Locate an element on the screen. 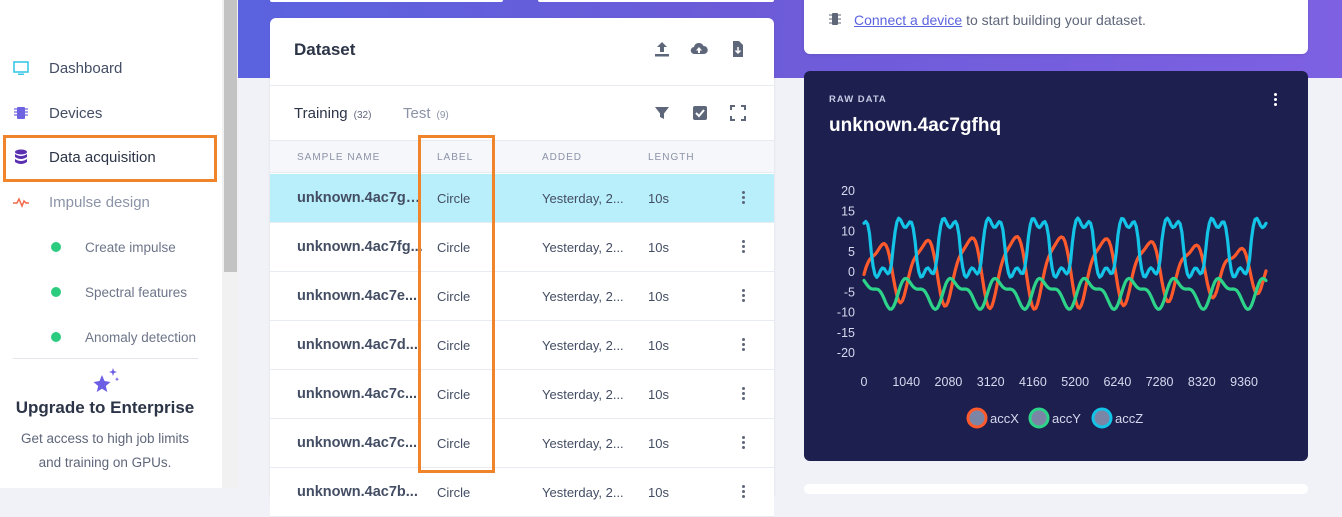  tab-label: Training is located at coordinates (321, 113).